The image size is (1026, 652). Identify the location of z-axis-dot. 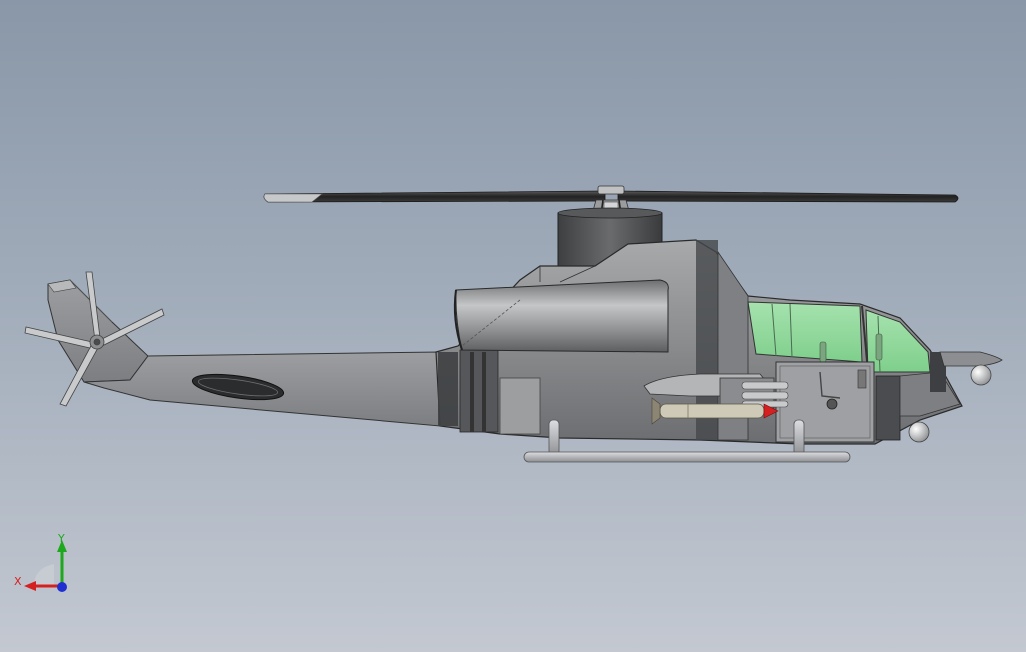
(62, 587).